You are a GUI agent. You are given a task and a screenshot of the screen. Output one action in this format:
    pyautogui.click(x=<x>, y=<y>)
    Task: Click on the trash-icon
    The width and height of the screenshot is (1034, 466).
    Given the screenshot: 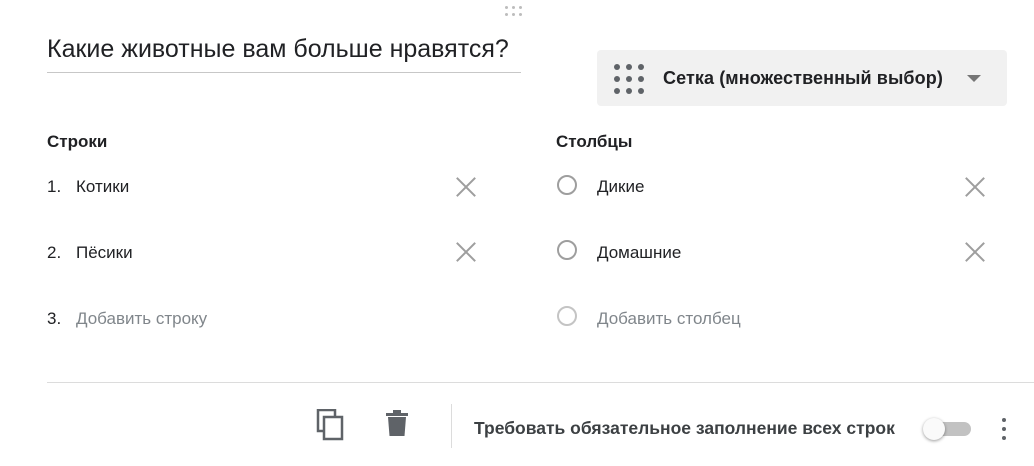 What is the action you would take?
    pyautogui.click(x=397, y=426)
    